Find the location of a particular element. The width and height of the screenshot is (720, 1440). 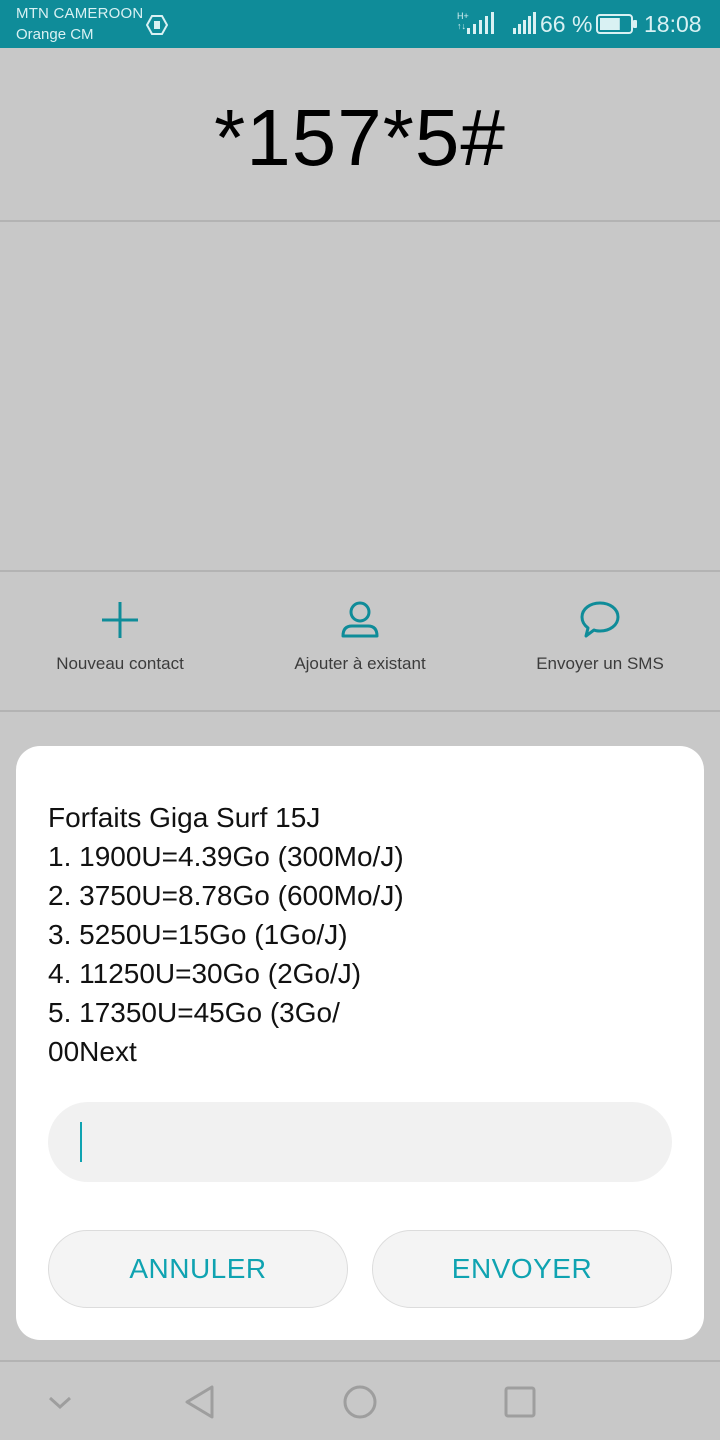

add-to-existing-label: Ajouter à existant is located at coordinates (360, 663).